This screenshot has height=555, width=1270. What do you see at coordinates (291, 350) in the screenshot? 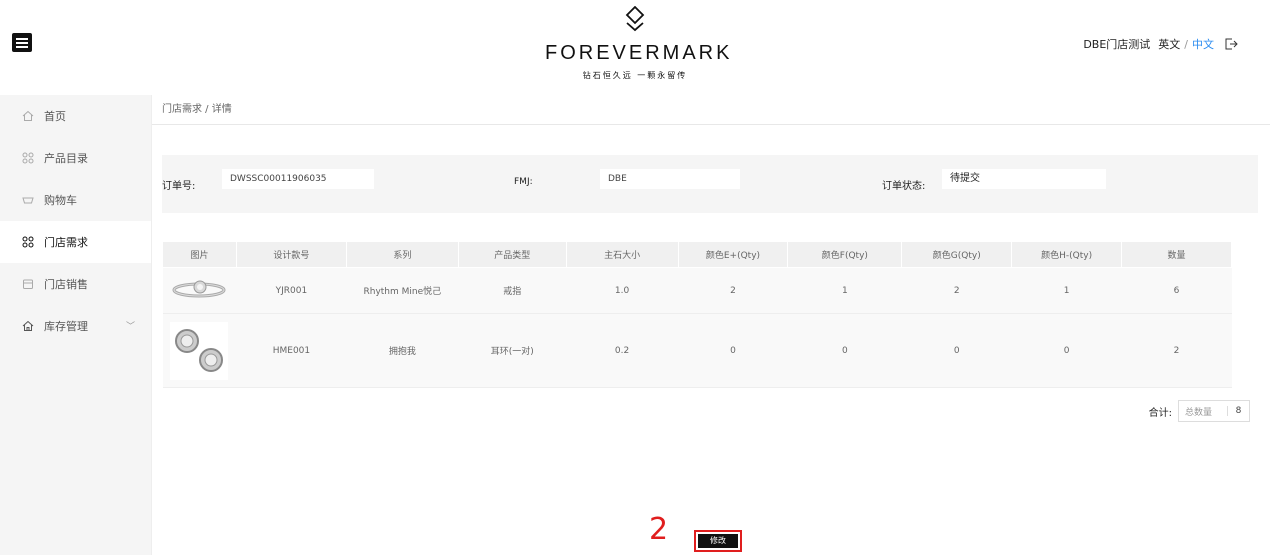
I see `table-cell-design: HME001` at bounding box center [291, 350].